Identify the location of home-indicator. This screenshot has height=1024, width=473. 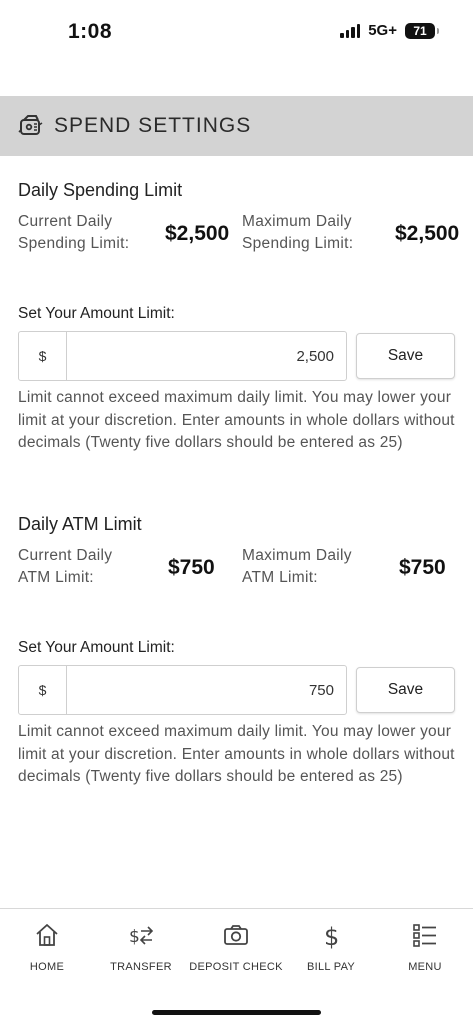
(236, 1012).